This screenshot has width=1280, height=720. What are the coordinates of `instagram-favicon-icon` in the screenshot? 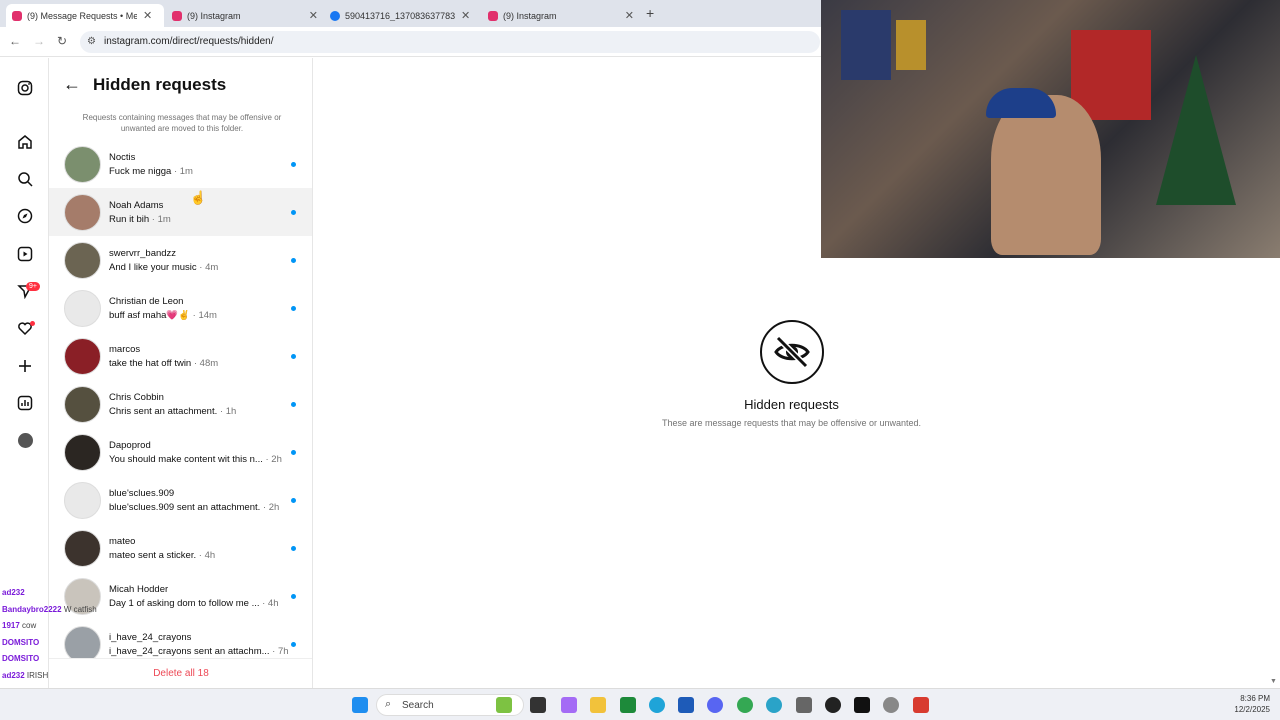 It's located at (493, 15).